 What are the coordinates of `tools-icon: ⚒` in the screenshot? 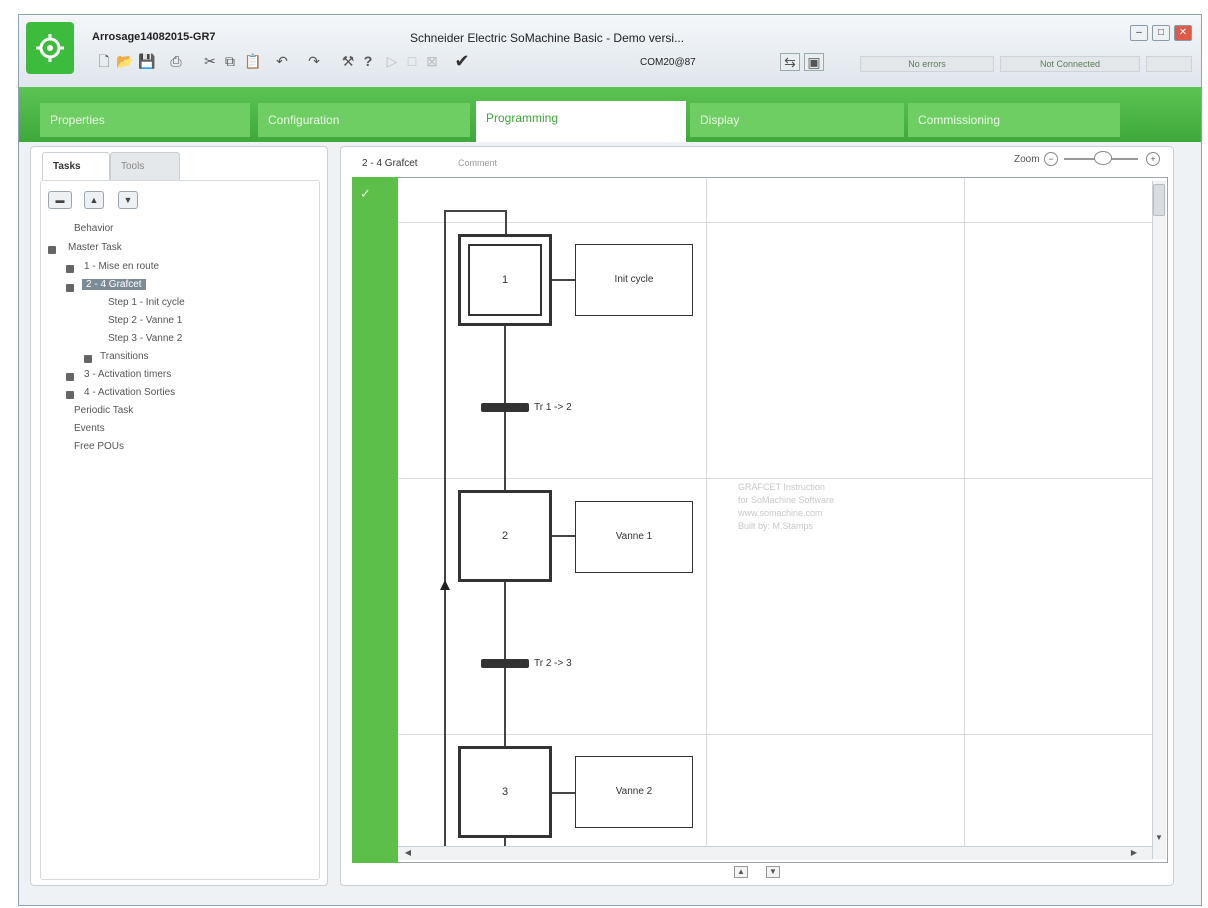 It's located at (348, 61).